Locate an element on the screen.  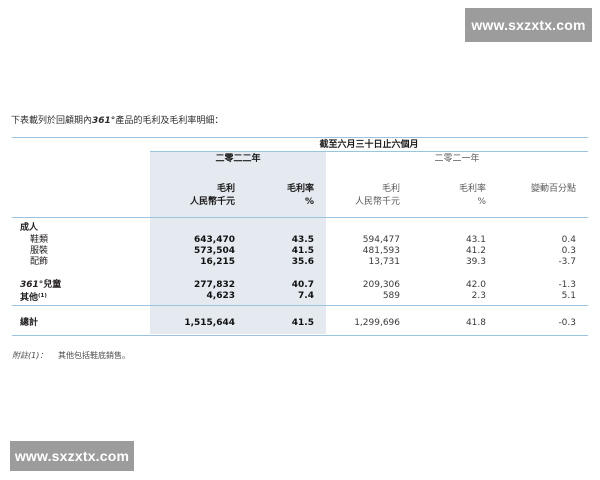
watermark-top: www.sxzxtx.com is located at coordinates (528, 25).